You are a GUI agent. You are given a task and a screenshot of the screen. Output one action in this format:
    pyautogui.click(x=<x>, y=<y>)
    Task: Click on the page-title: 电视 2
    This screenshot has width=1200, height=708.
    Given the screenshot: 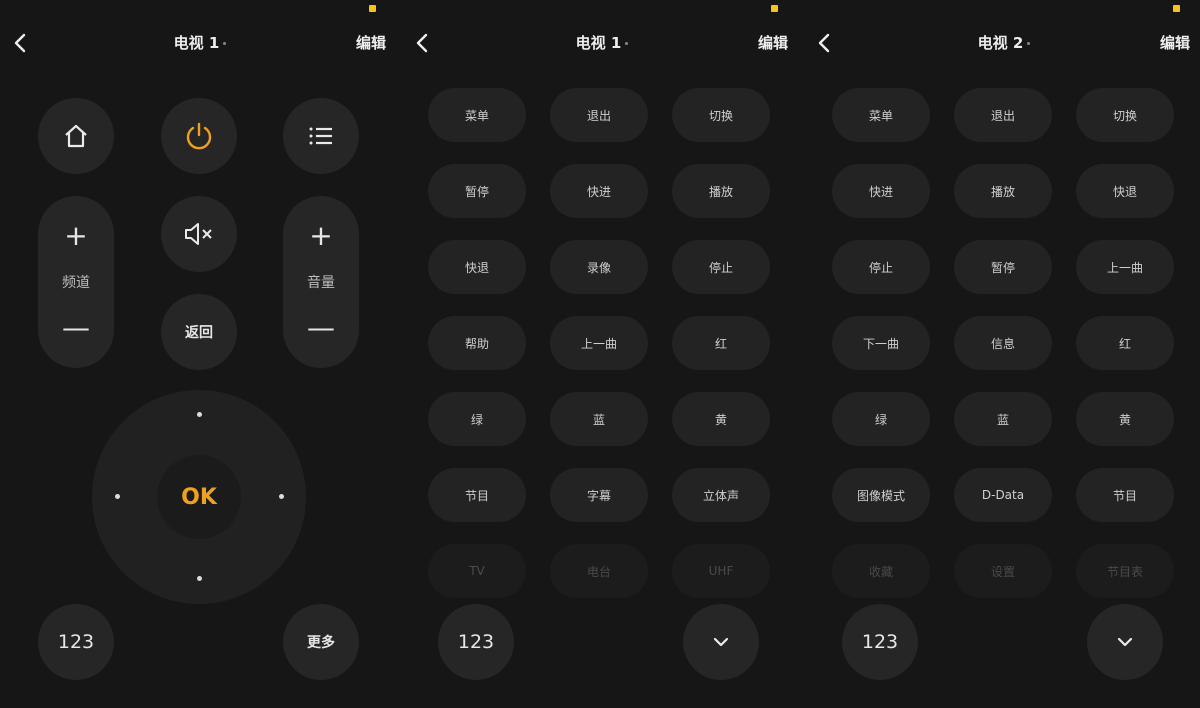 What is the action you would take?
    pyautogui.click(x=1002, y=42)
    